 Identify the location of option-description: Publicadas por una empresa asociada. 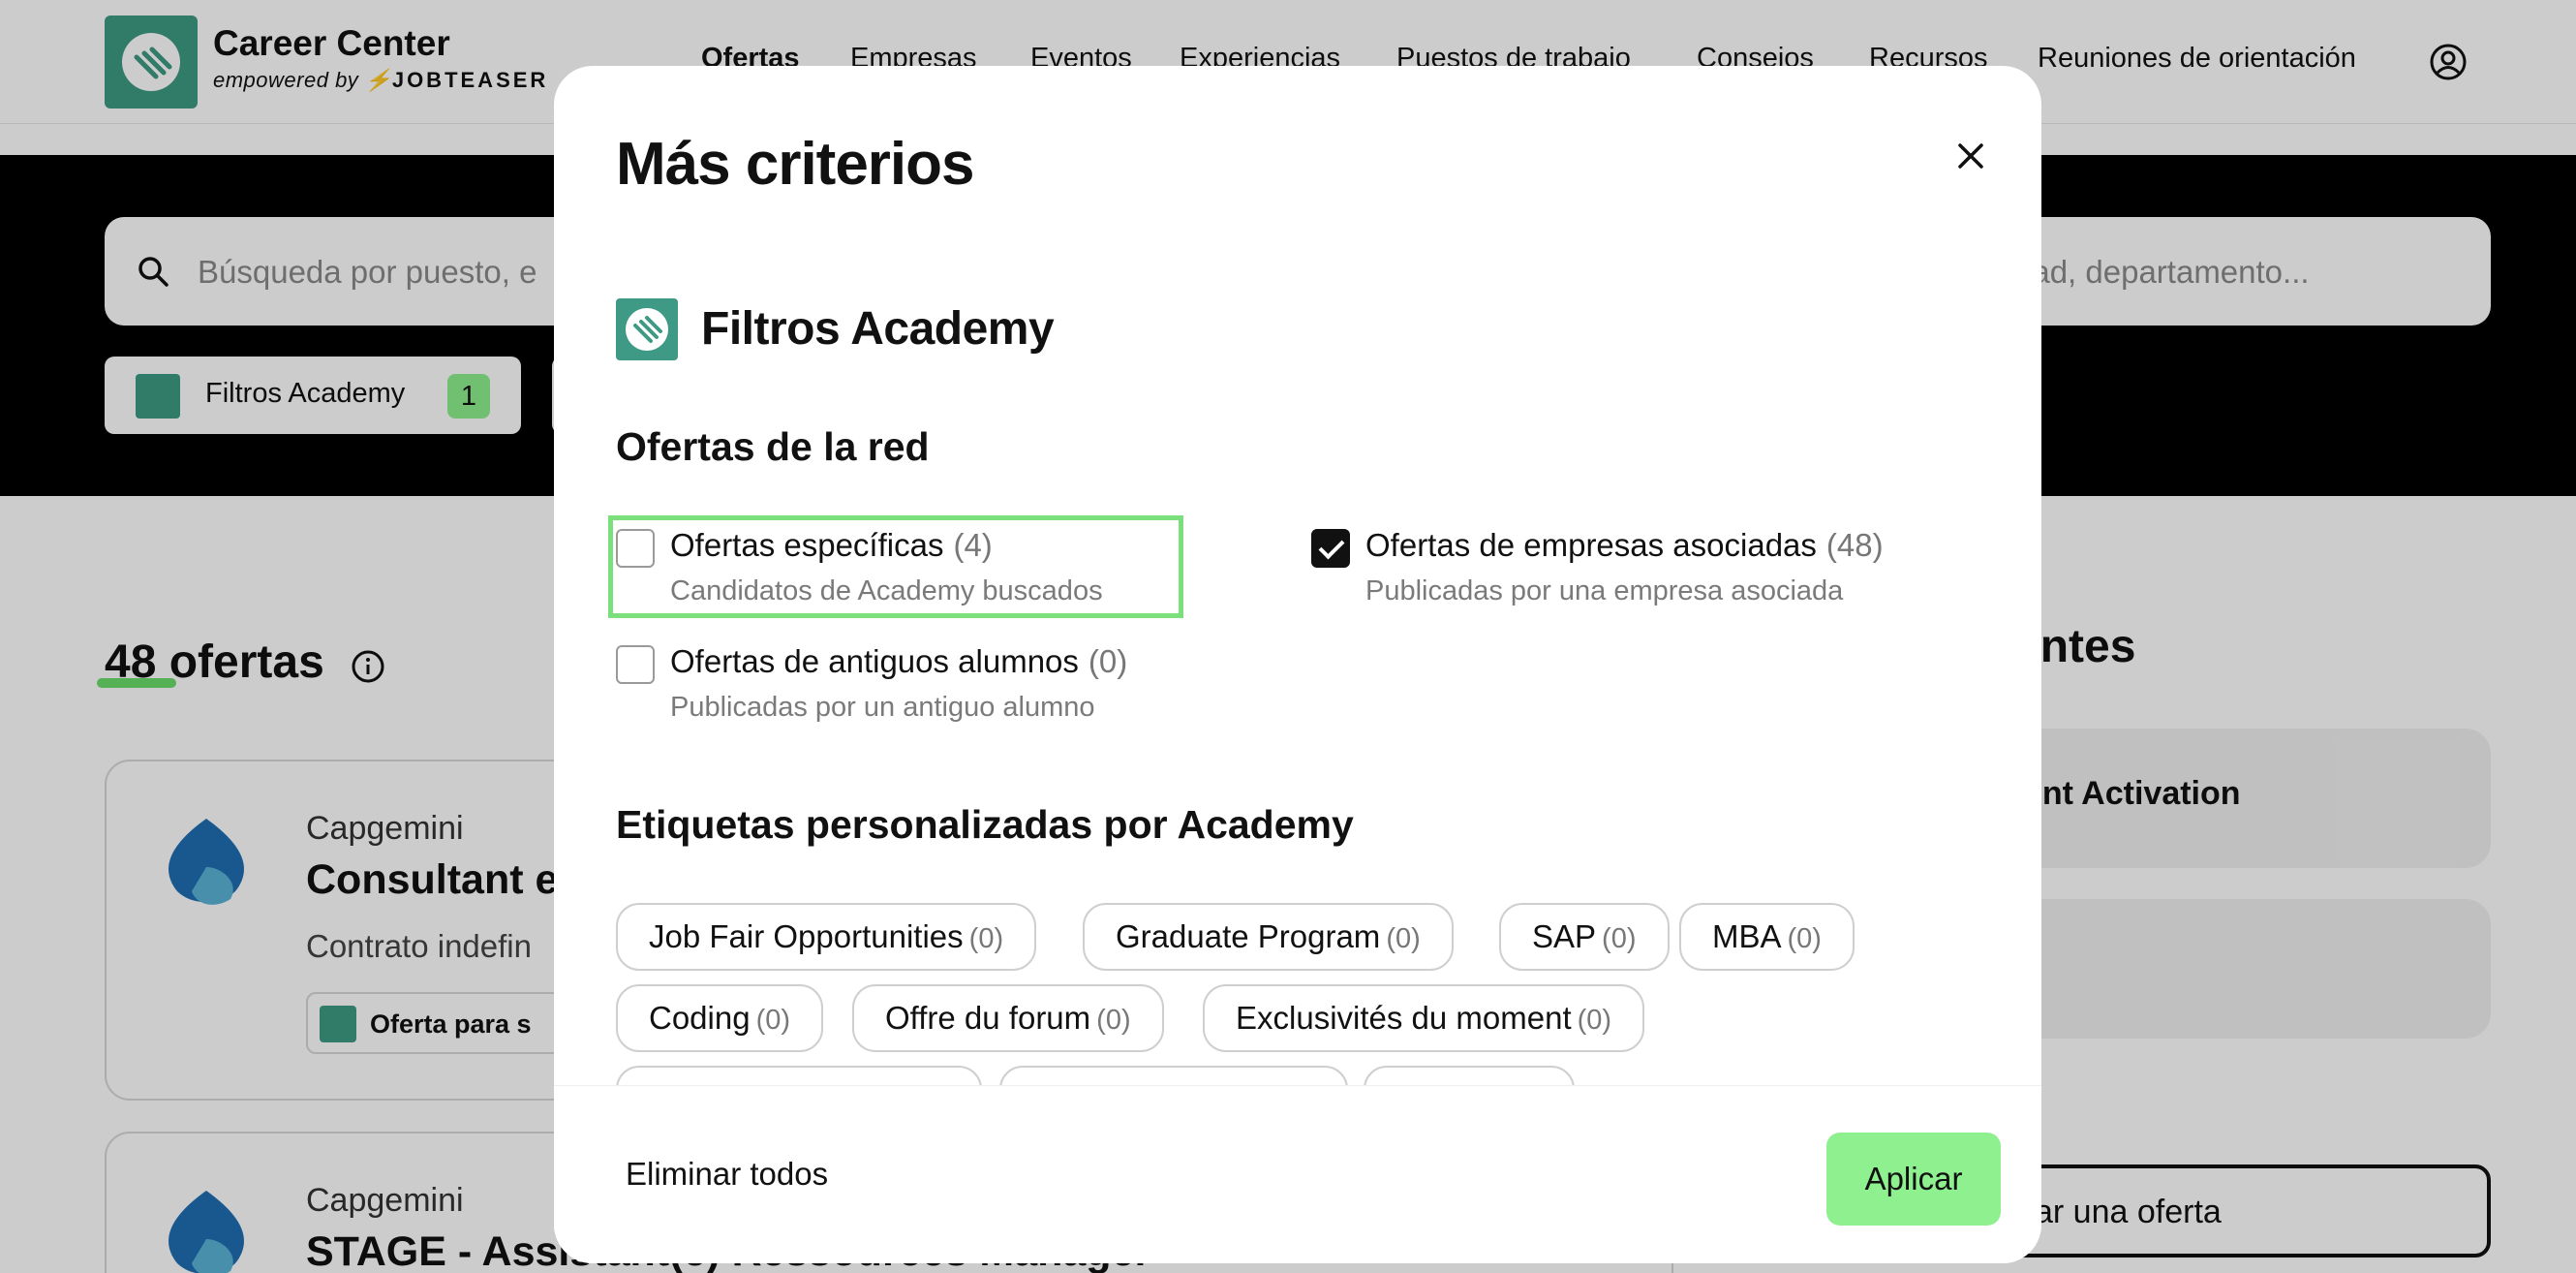
(1604, 590).